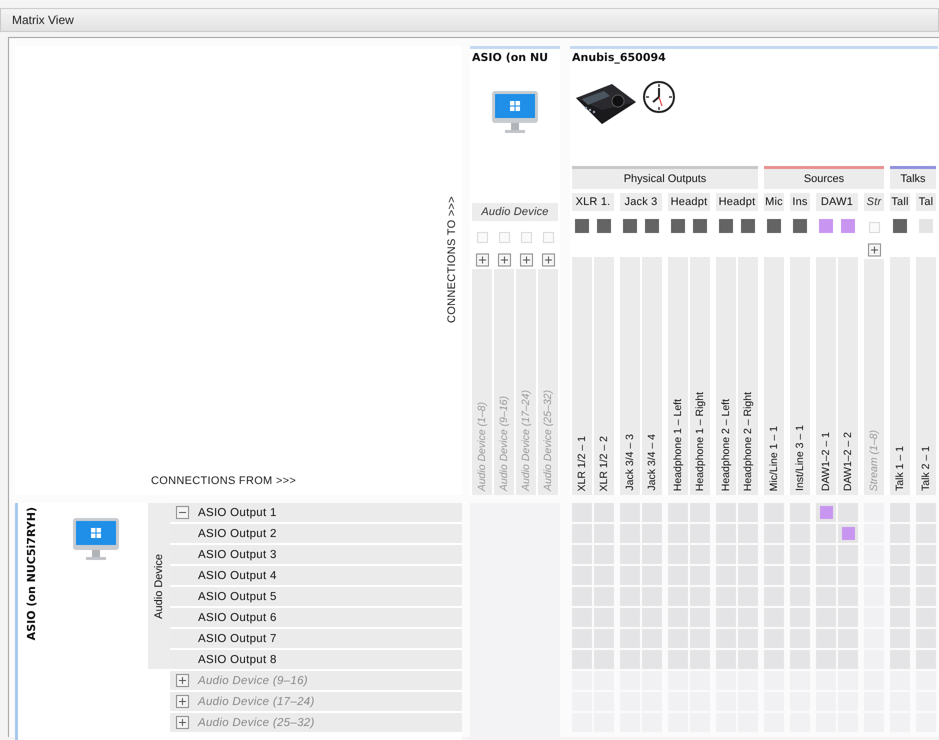 This screenshot has height=740, width=939. Describe the element at coordinates (678, 444) in the screenshot. I see `column-label: Headphone 1 – Left` at that location.